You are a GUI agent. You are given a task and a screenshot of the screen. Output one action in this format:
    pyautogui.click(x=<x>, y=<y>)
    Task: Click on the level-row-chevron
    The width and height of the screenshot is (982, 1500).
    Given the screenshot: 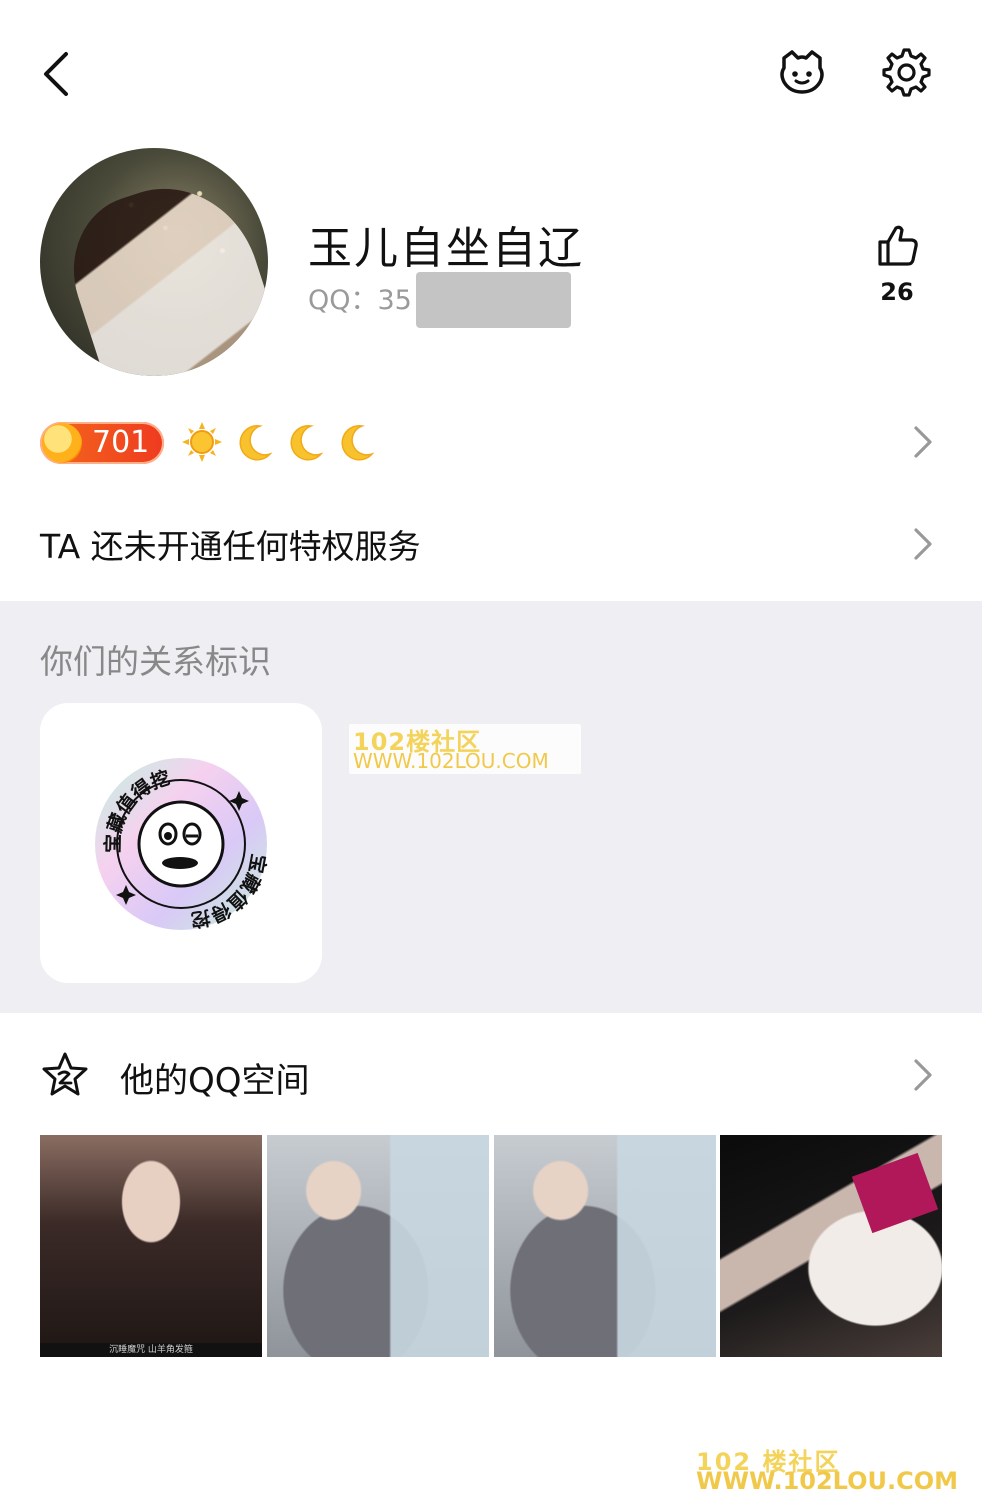 What is the action you would take?
    pyautogui.click(x=921, y=442)
    